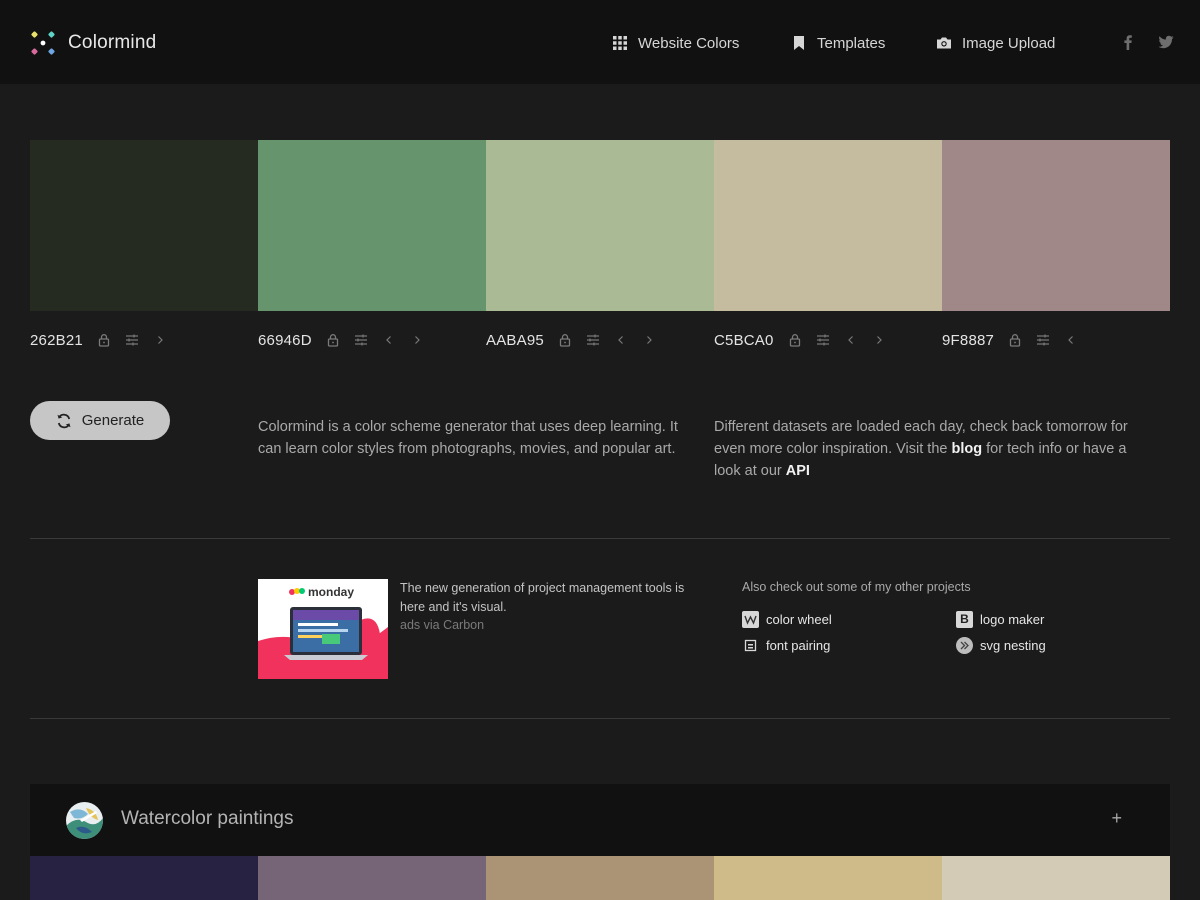 Image resolution: width=1200 pixels, height=900 pixels. What do you see at coordinates (798, 645) in the screenshot?
I see `project-label: font pairing` at bounding box center [798, 645].